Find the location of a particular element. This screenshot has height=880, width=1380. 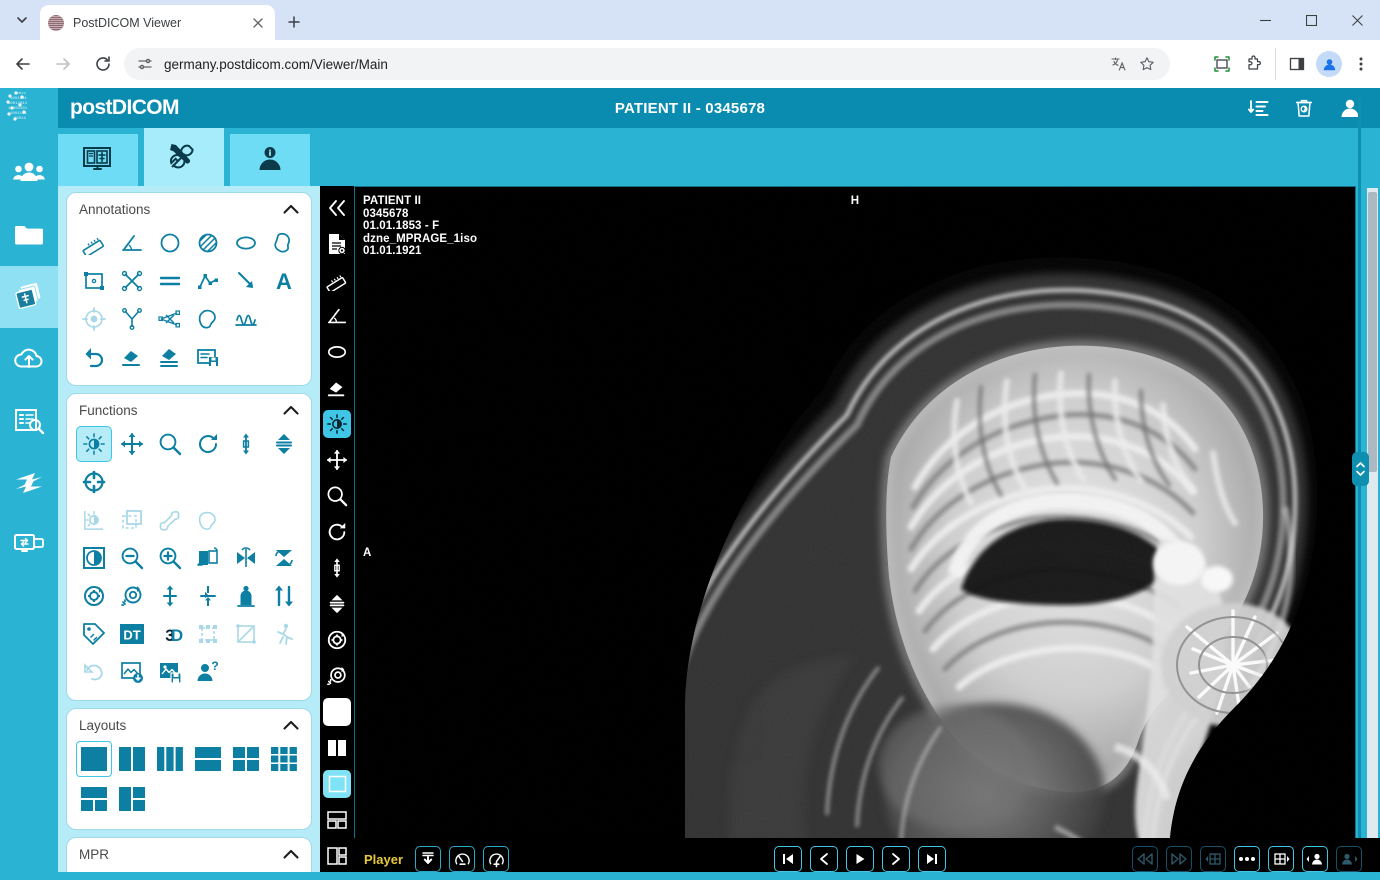

fit-vertical is located at coordinates (208, 596).